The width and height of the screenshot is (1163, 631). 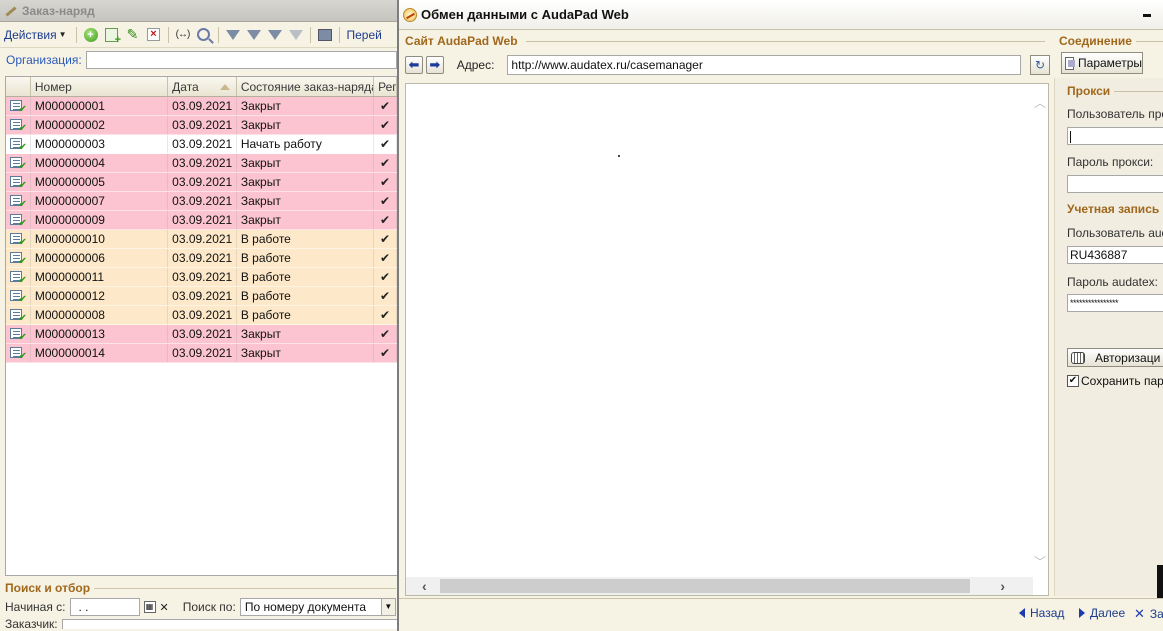 What do you see at coordinates (387, 607) in the screenshot?
I see `chevron-down-icon: ▼` at bounding box center [387, 607].